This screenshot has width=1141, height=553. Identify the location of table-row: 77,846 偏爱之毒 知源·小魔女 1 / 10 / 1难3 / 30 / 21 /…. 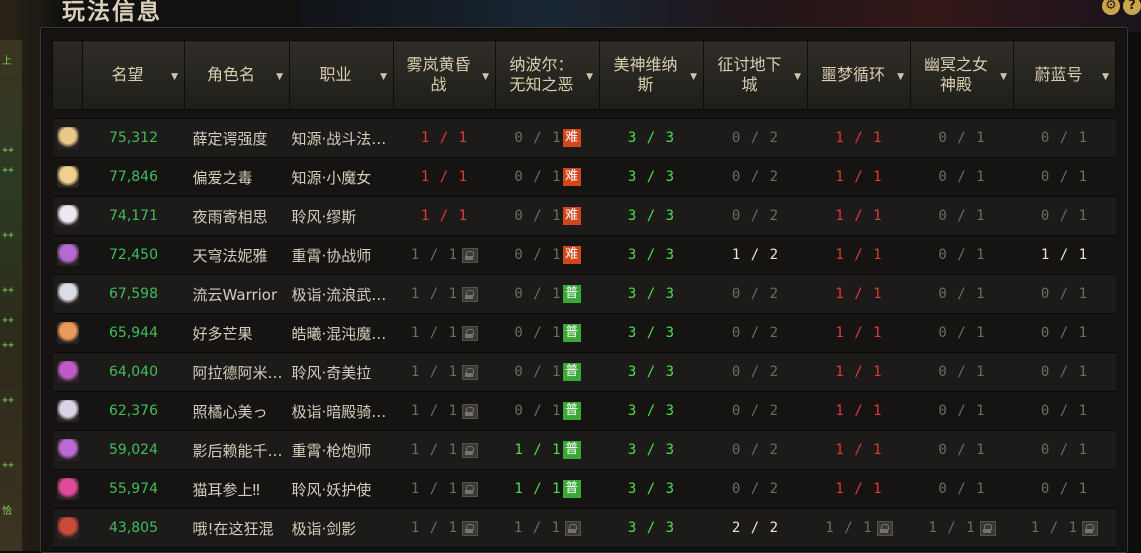
(584, 177).